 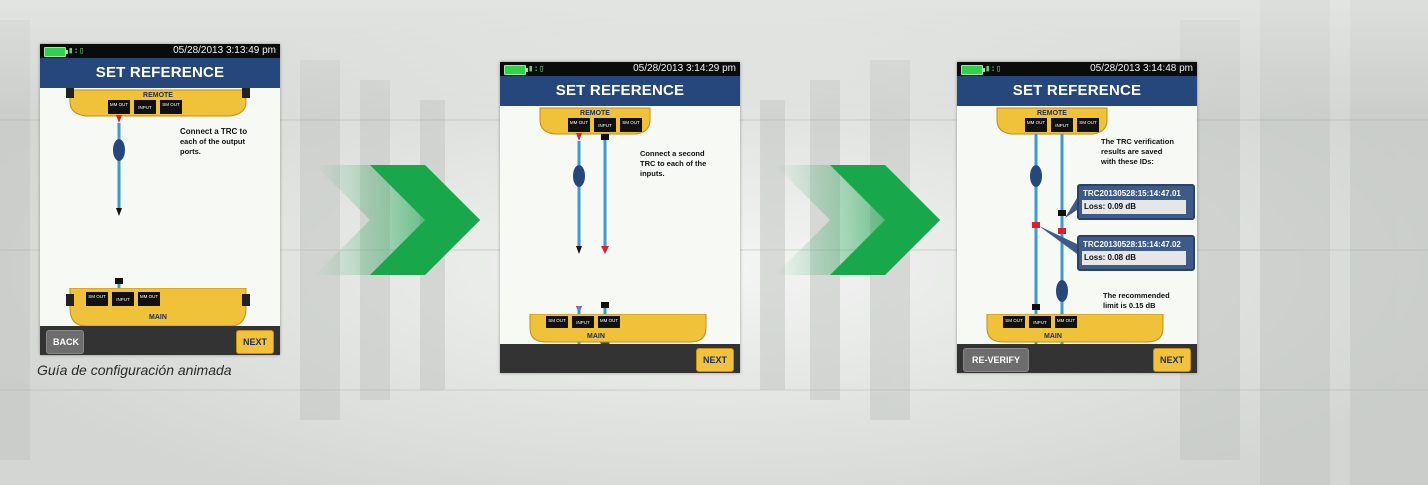 I want to click on instruction-text-line-3: with these IDs:, so click(x=1127, y=161).